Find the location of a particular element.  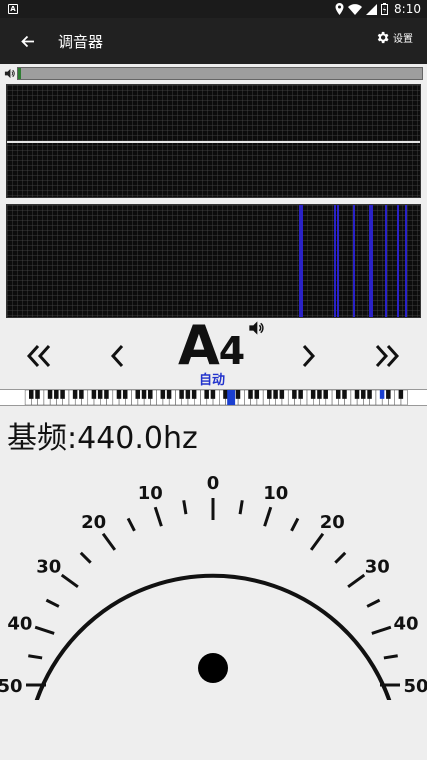

next-octave-button is located at coordinates (387, 356).